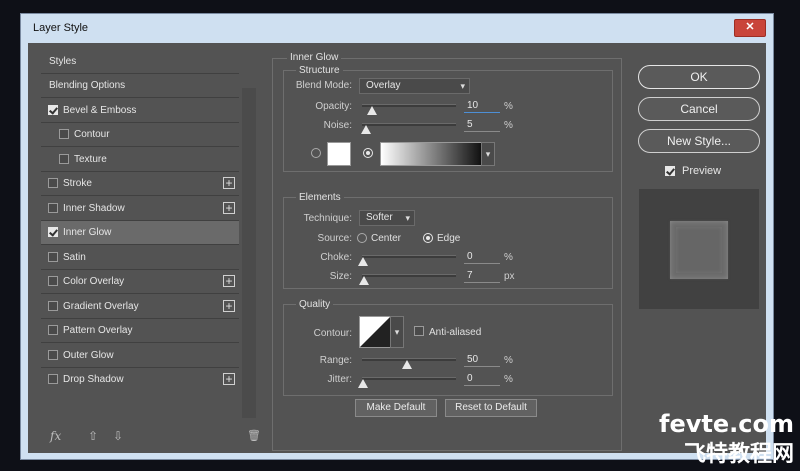 Image resolution: width=800 pixels, height=471 pixels. Describe the element at coordinates (140, 356) in the screenshot. I see `style-item-outer-glow: Outer Glow` at that location.